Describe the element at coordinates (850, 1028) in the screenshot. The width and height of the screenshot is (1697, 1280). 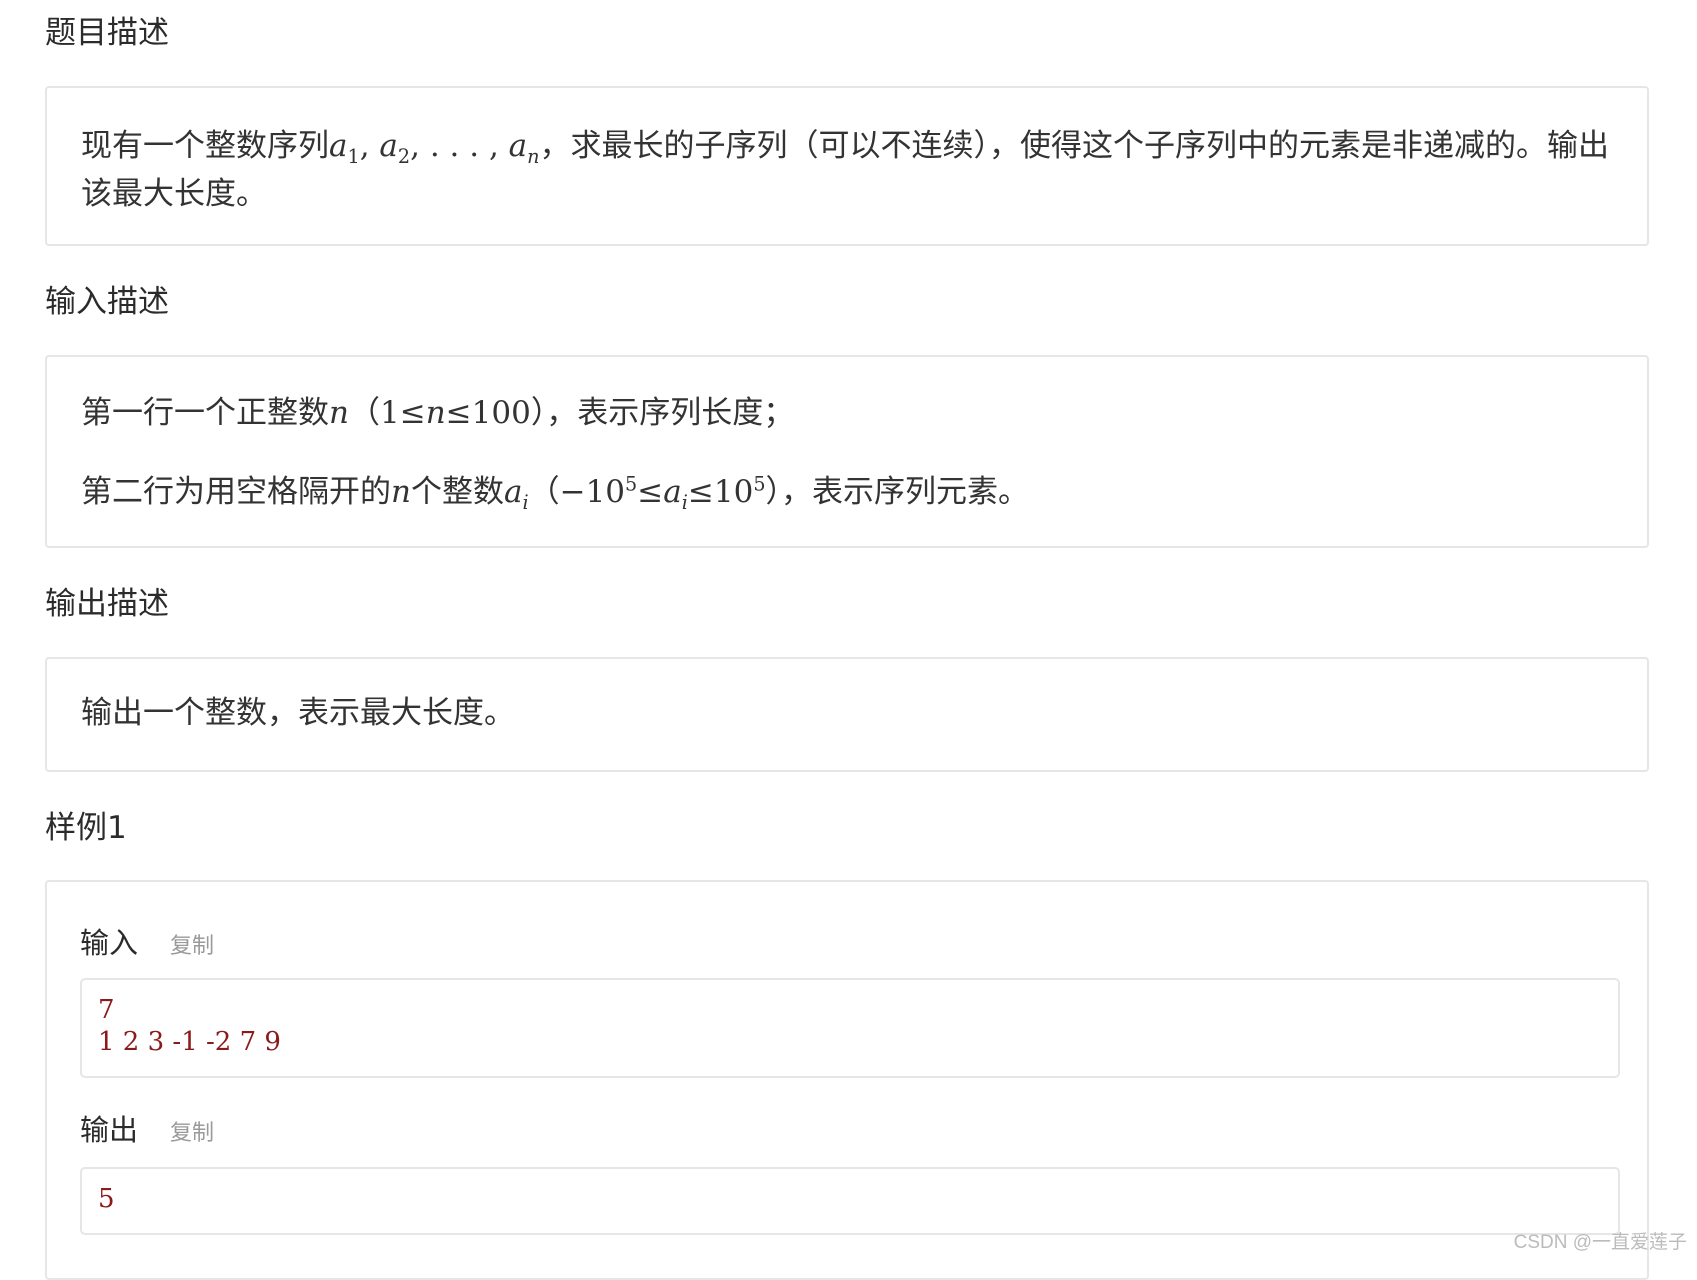
I see `sample-input-box: 7 1 2 3 -1 -2 7 9` at that location.